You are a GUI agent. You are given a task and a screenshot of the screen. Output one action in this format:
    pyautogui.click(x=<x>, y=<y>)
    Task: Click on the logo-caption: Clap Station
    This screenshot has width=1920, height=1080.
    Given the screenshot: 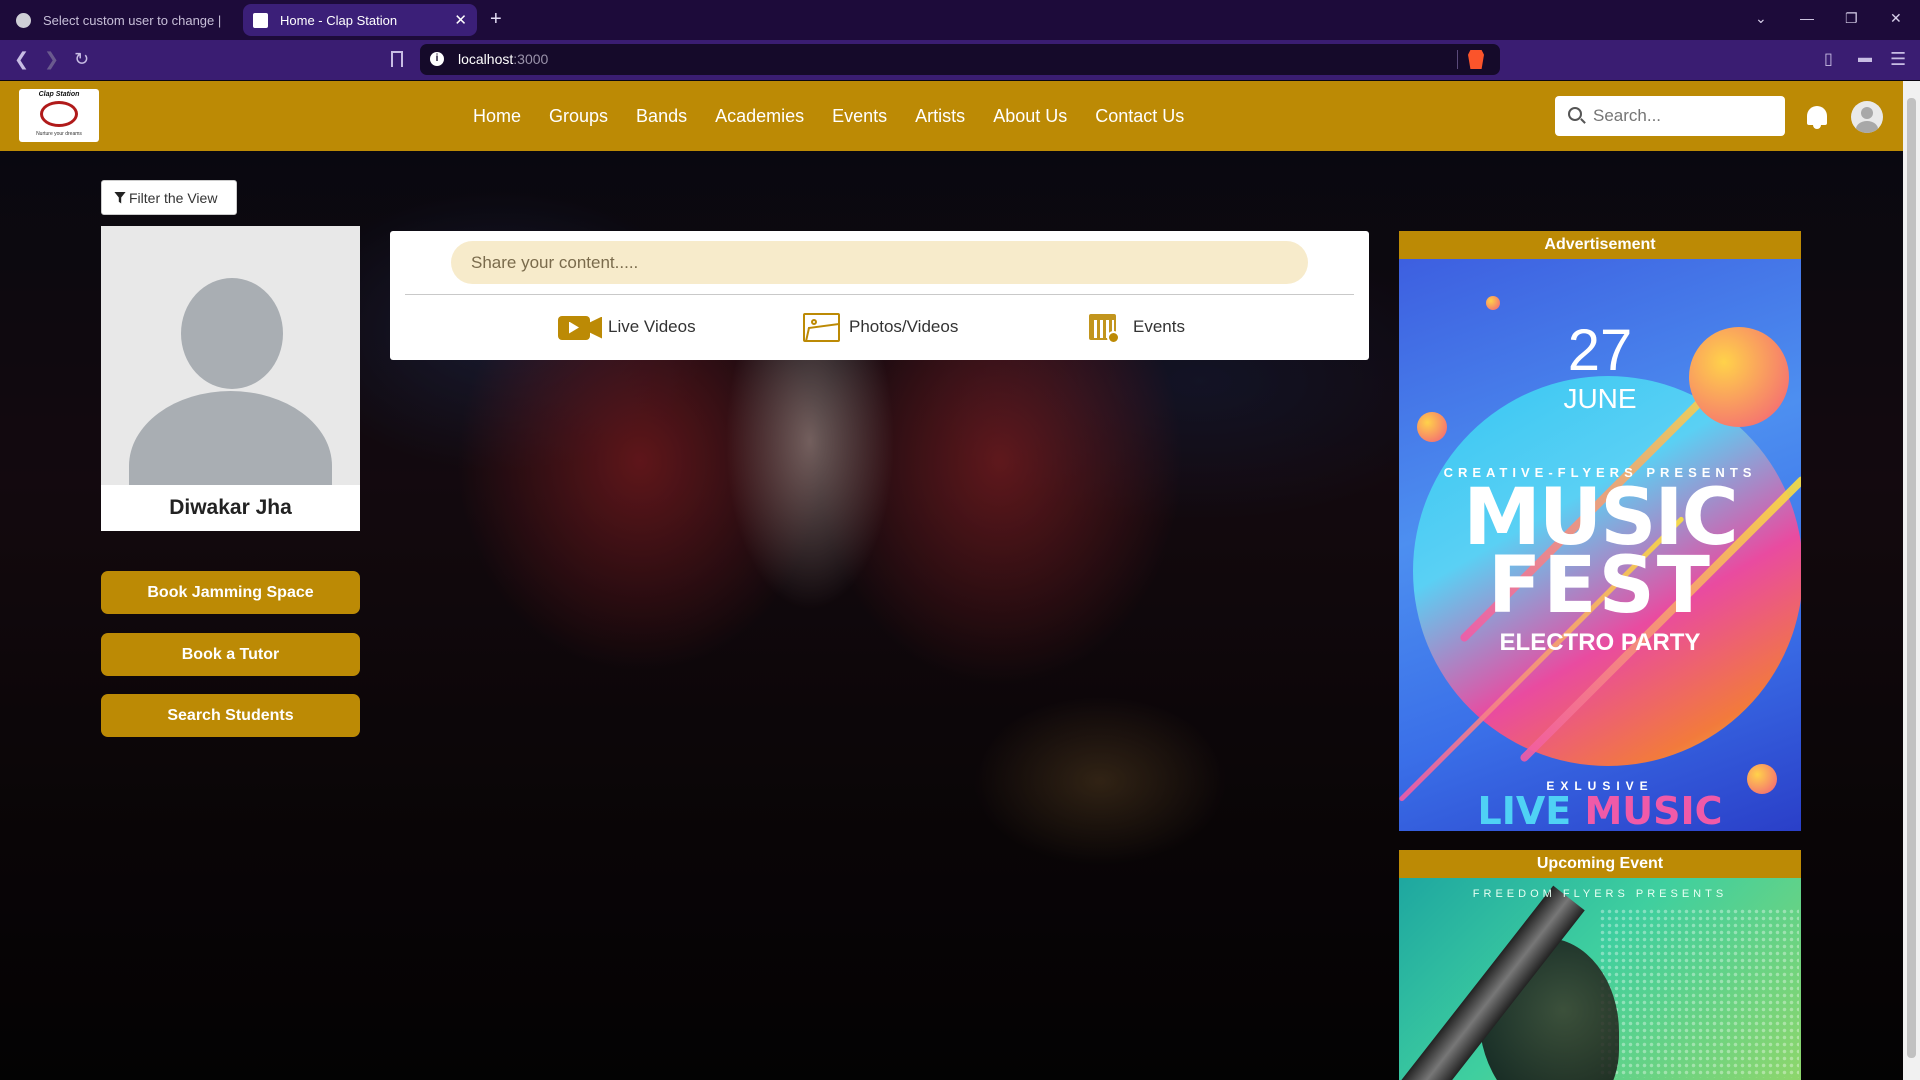 What is the action you would take?
    pyautogui.click(x=59, y=94)
    